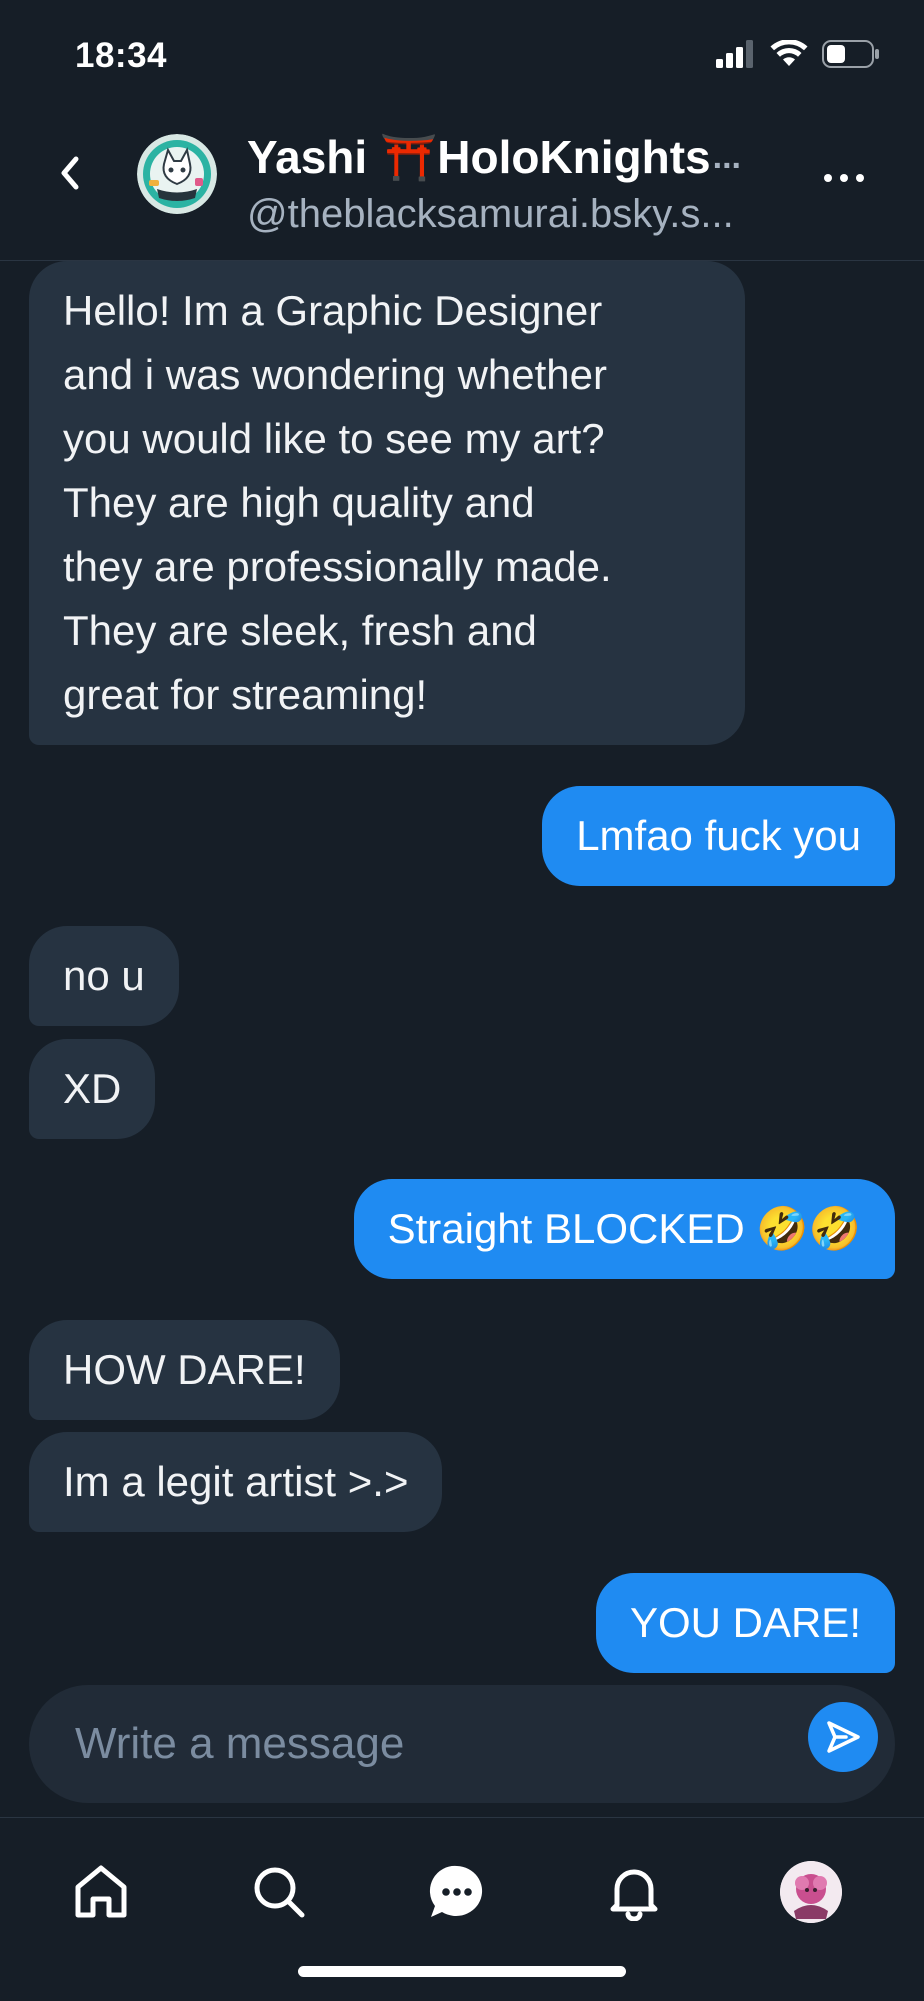  I want to click on message-bubble-incoming: HOW DARE!, so click(184, 1370).